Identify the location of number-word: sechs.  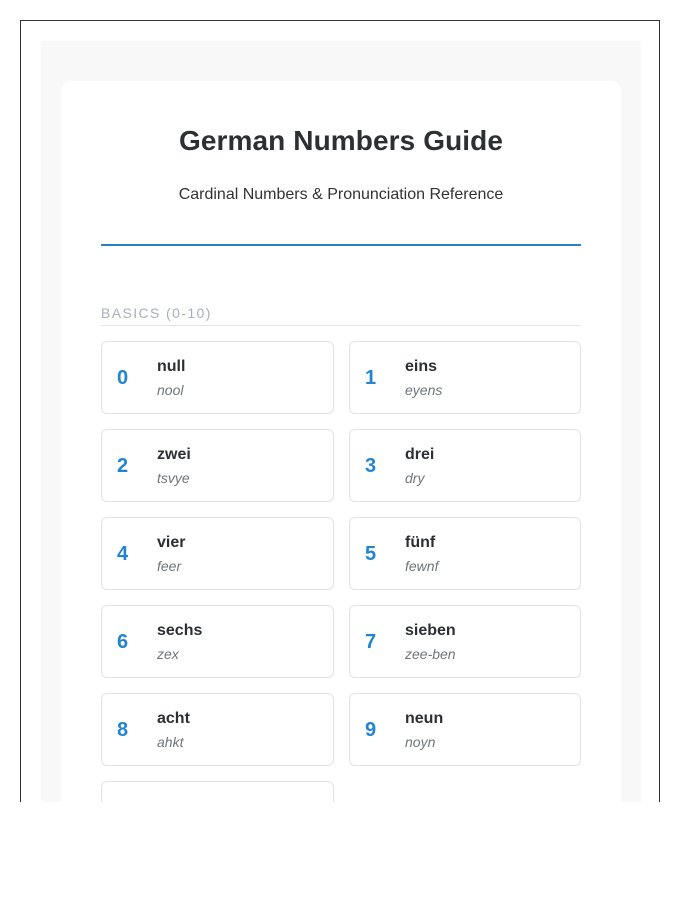
(180, 630).